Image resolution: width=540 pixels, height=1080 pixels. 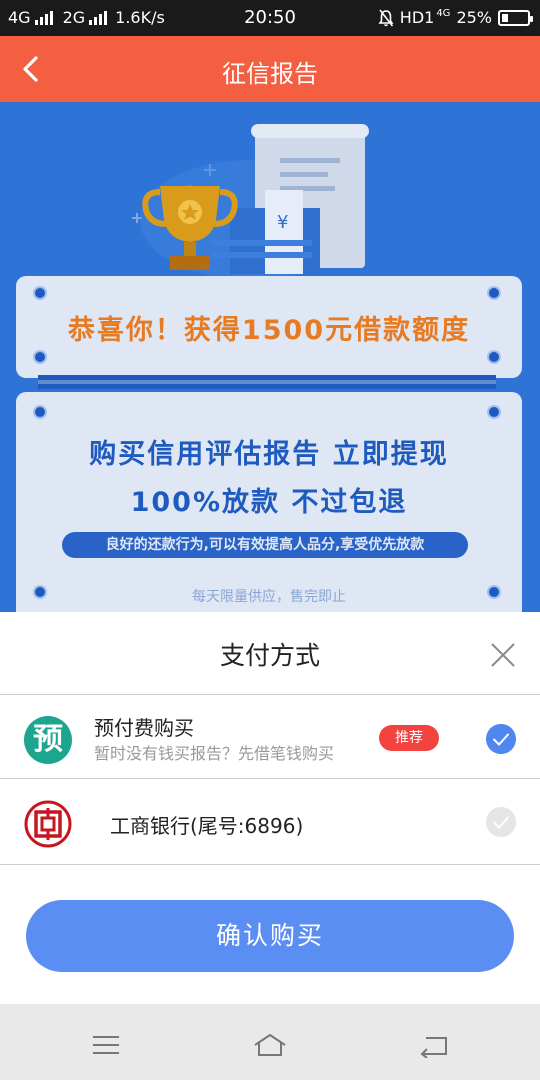 I want to click on trophy-report-illustration: ¥, so click(x=250, y=202).